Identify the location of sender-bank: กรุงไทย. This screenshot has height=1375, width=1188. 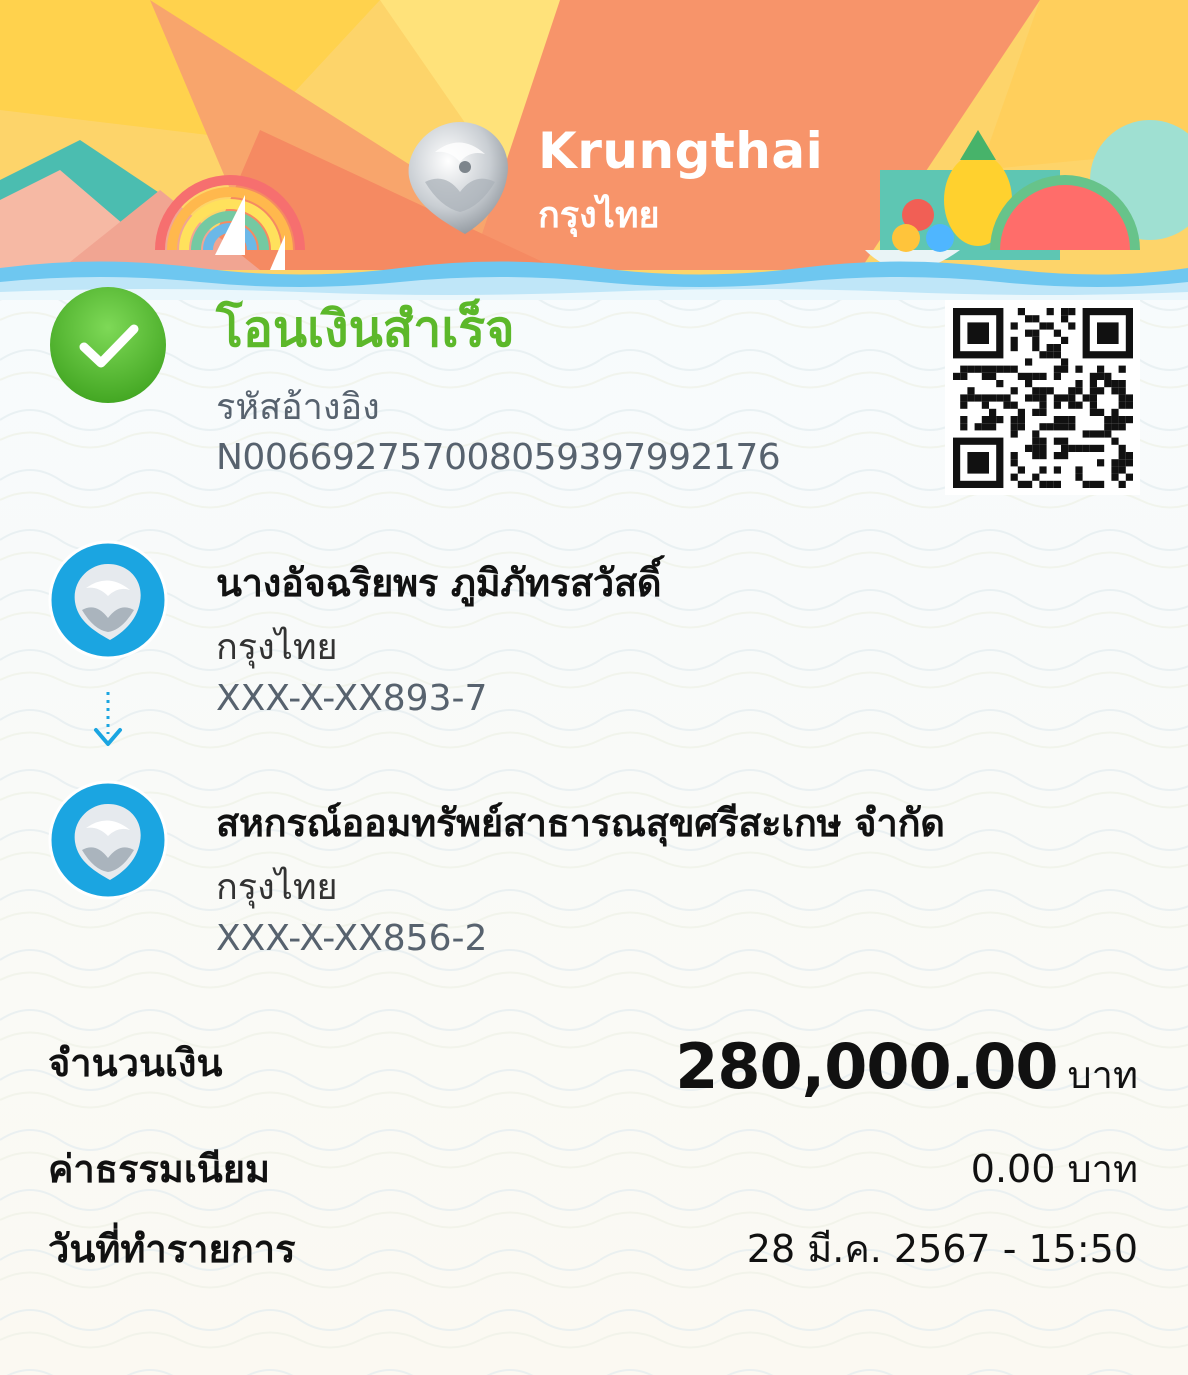
(277, 647).